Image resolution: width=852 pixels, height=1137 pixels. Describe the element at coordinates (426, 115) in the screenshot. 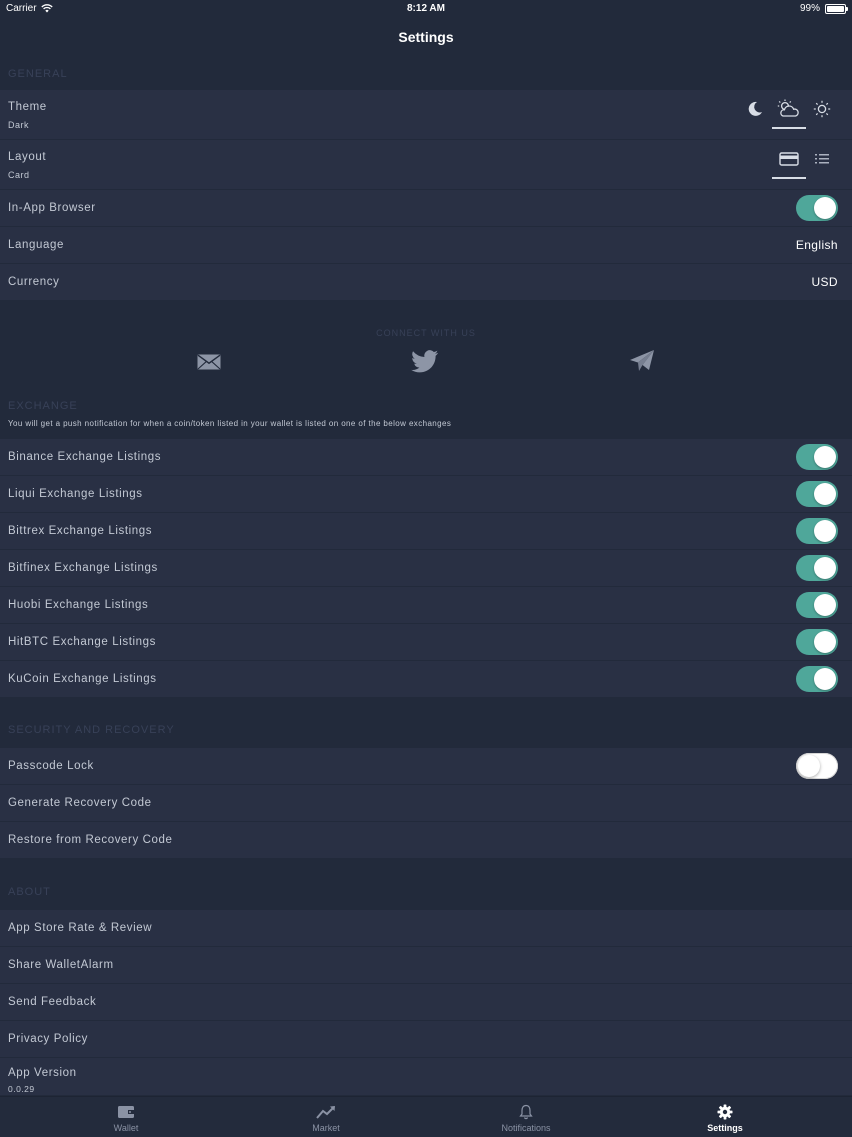

I see `theme-row: Theme Dark` at that location.